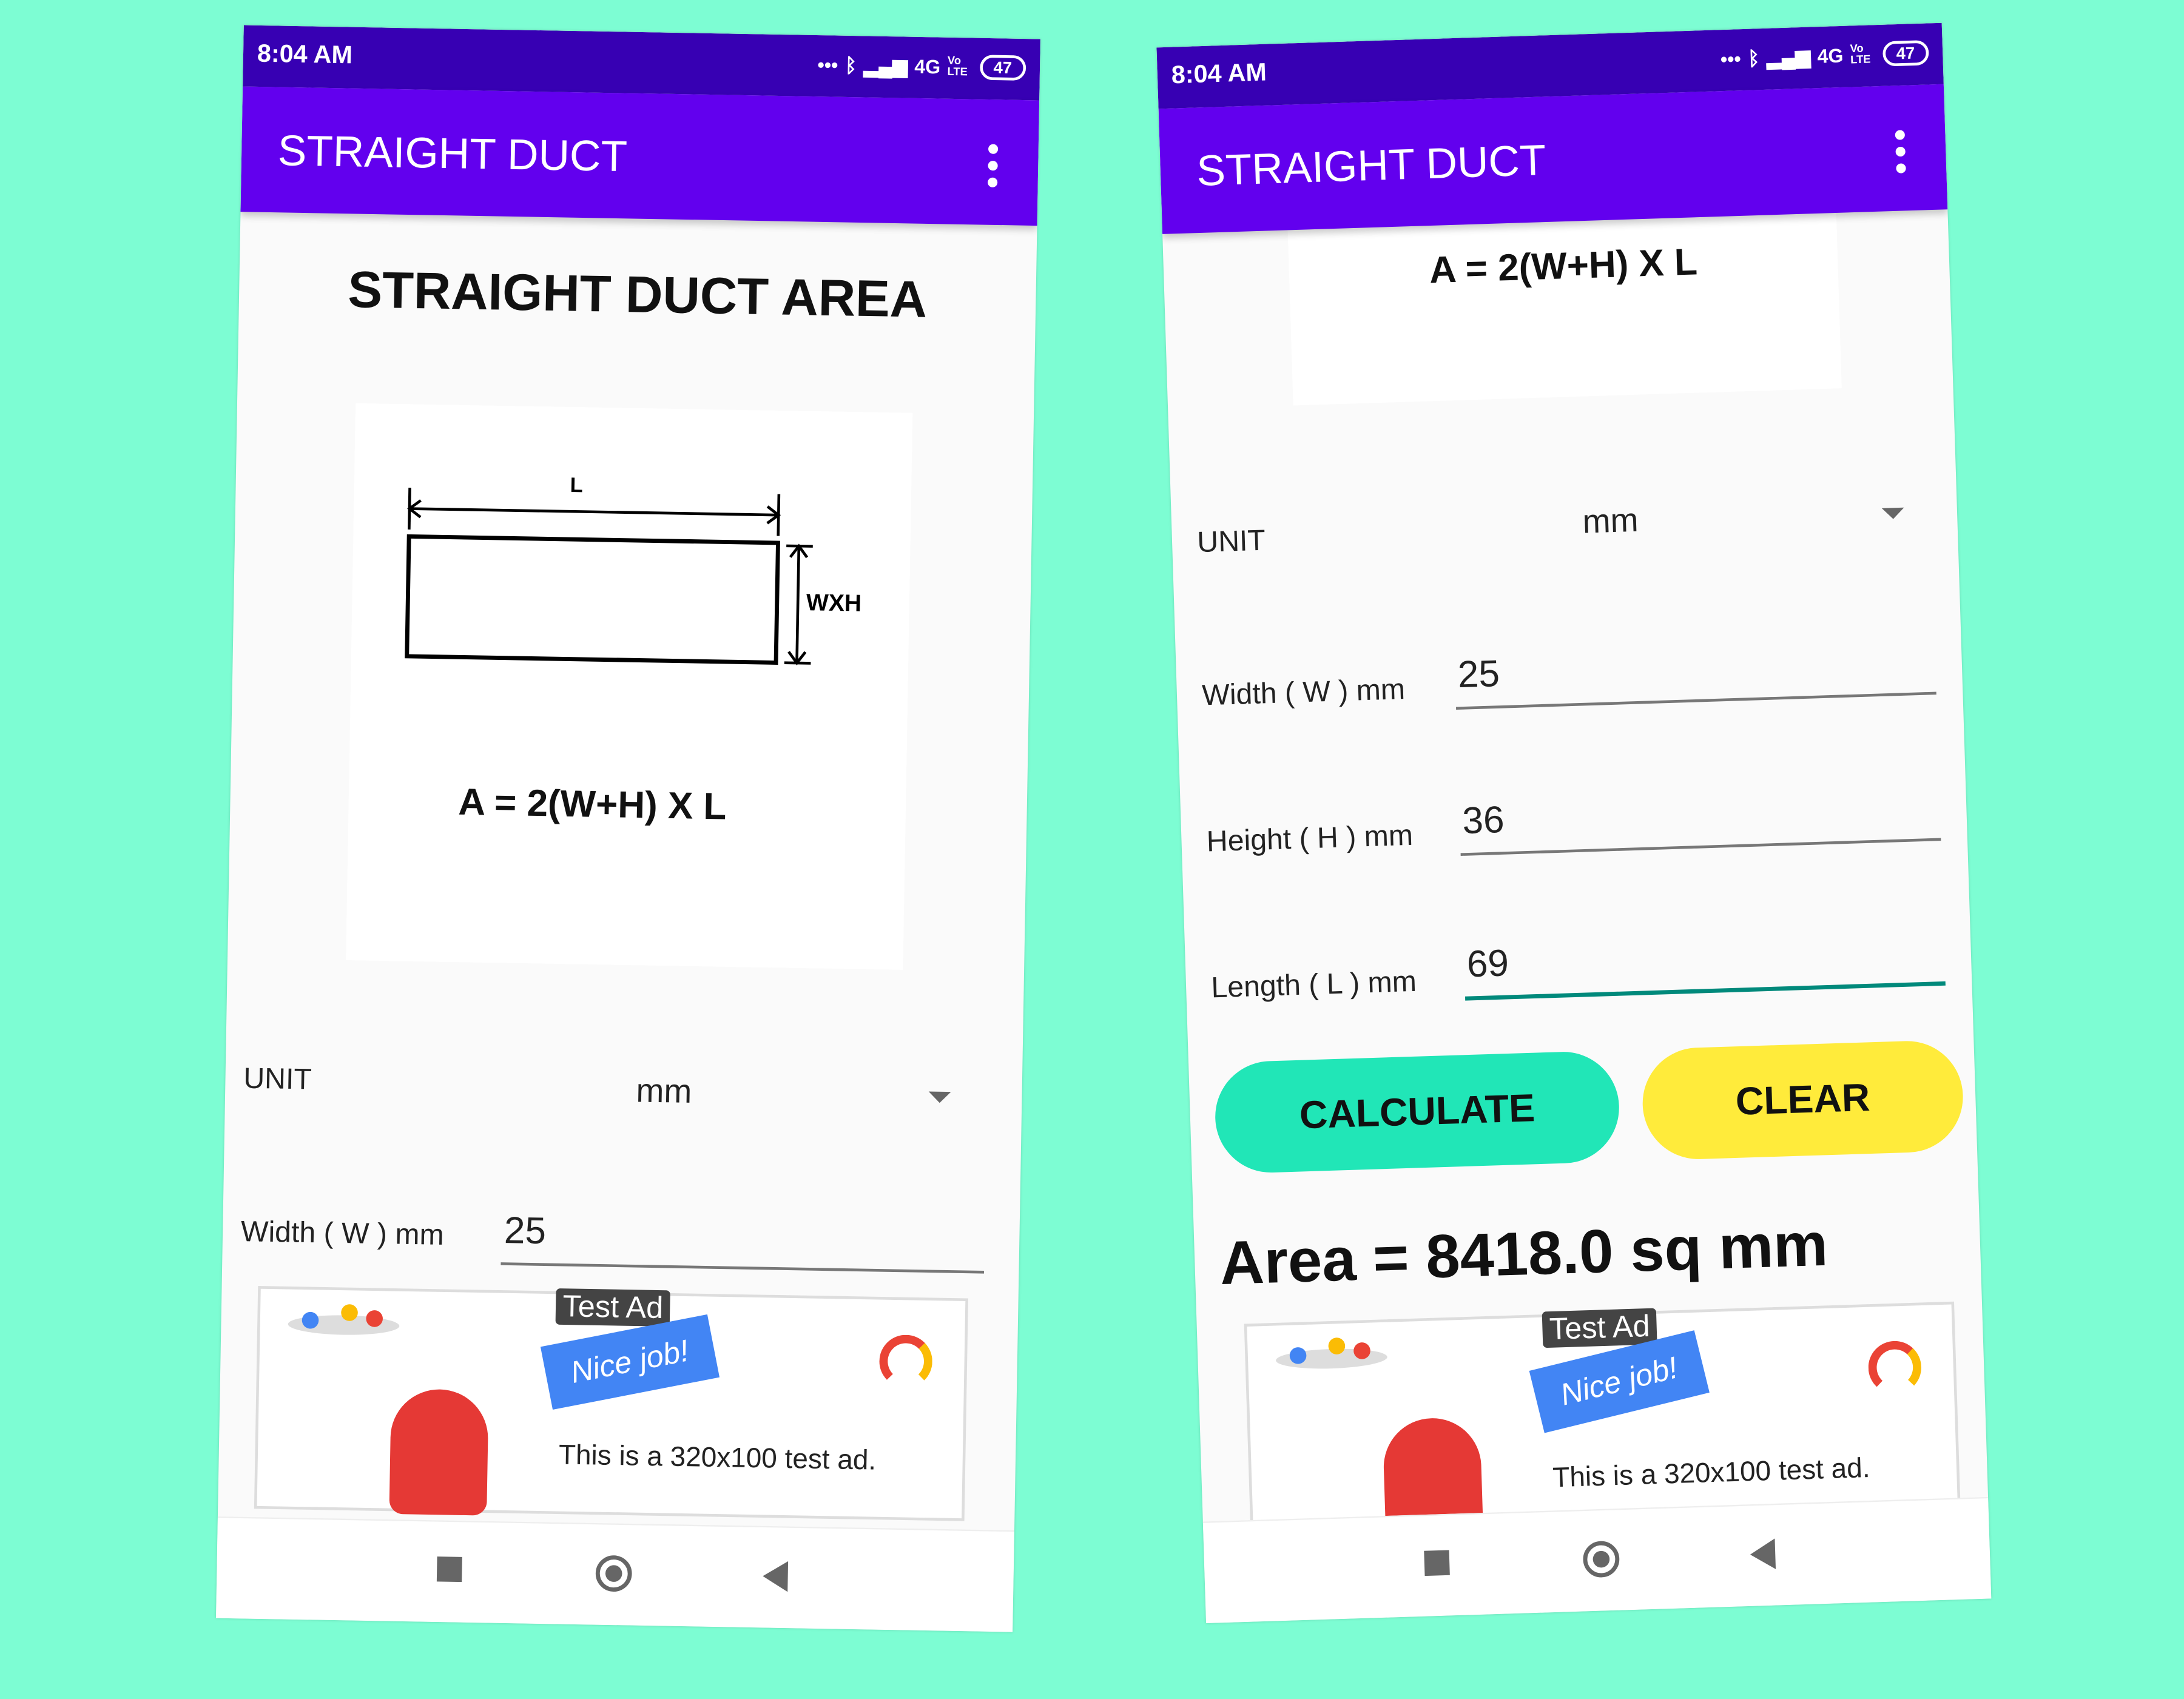 The height and width of the screenshot is (1699, 2184). Describe the element at coordinates (834, 603) in the screenshot. I see `cross-section-label: WXH` at that location.